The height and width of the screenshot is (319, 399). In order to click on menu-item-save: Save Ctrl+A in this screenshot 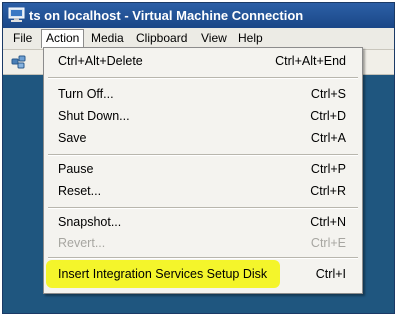, I will do `click(203, 138)`.